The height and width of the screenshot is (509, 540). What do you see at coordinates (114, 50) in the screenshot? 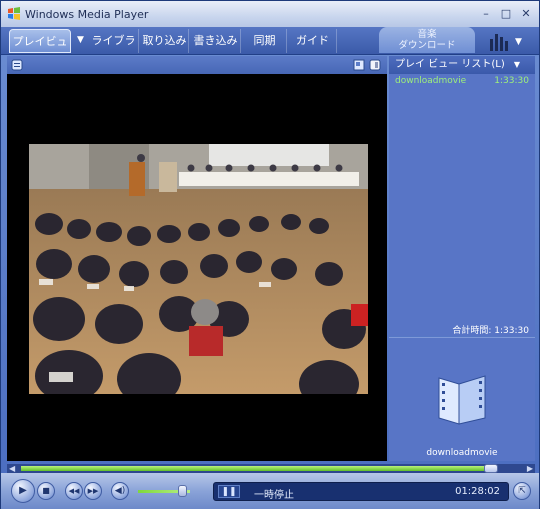
I see `tab-library: ライブラリ` at bounding box center [114, 50].